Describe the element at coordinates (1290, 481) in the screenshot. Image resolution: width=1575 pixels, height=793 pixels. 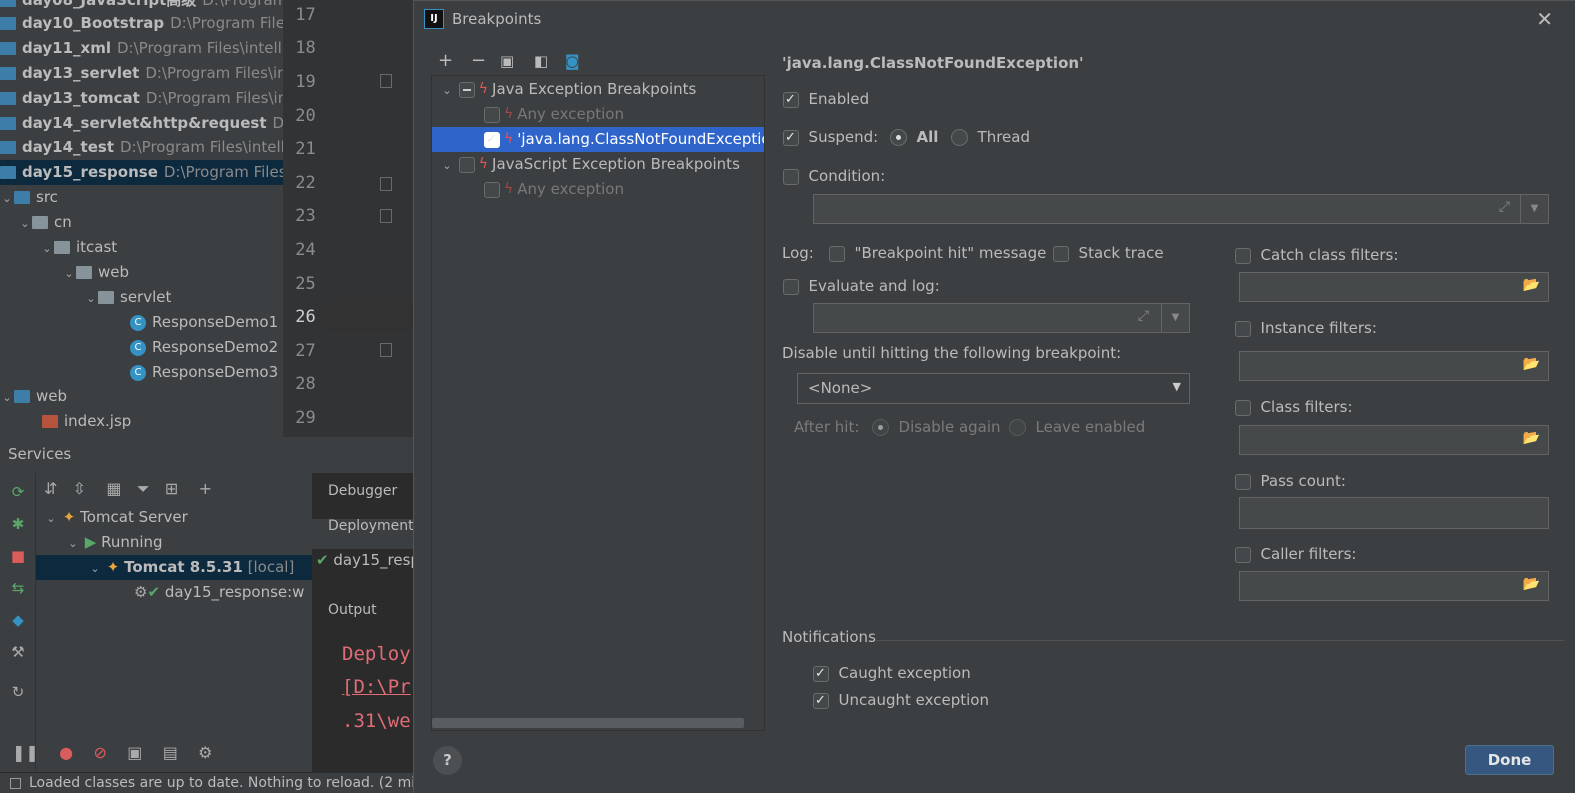
I see `pass-count-option: Pass count:` at that location.